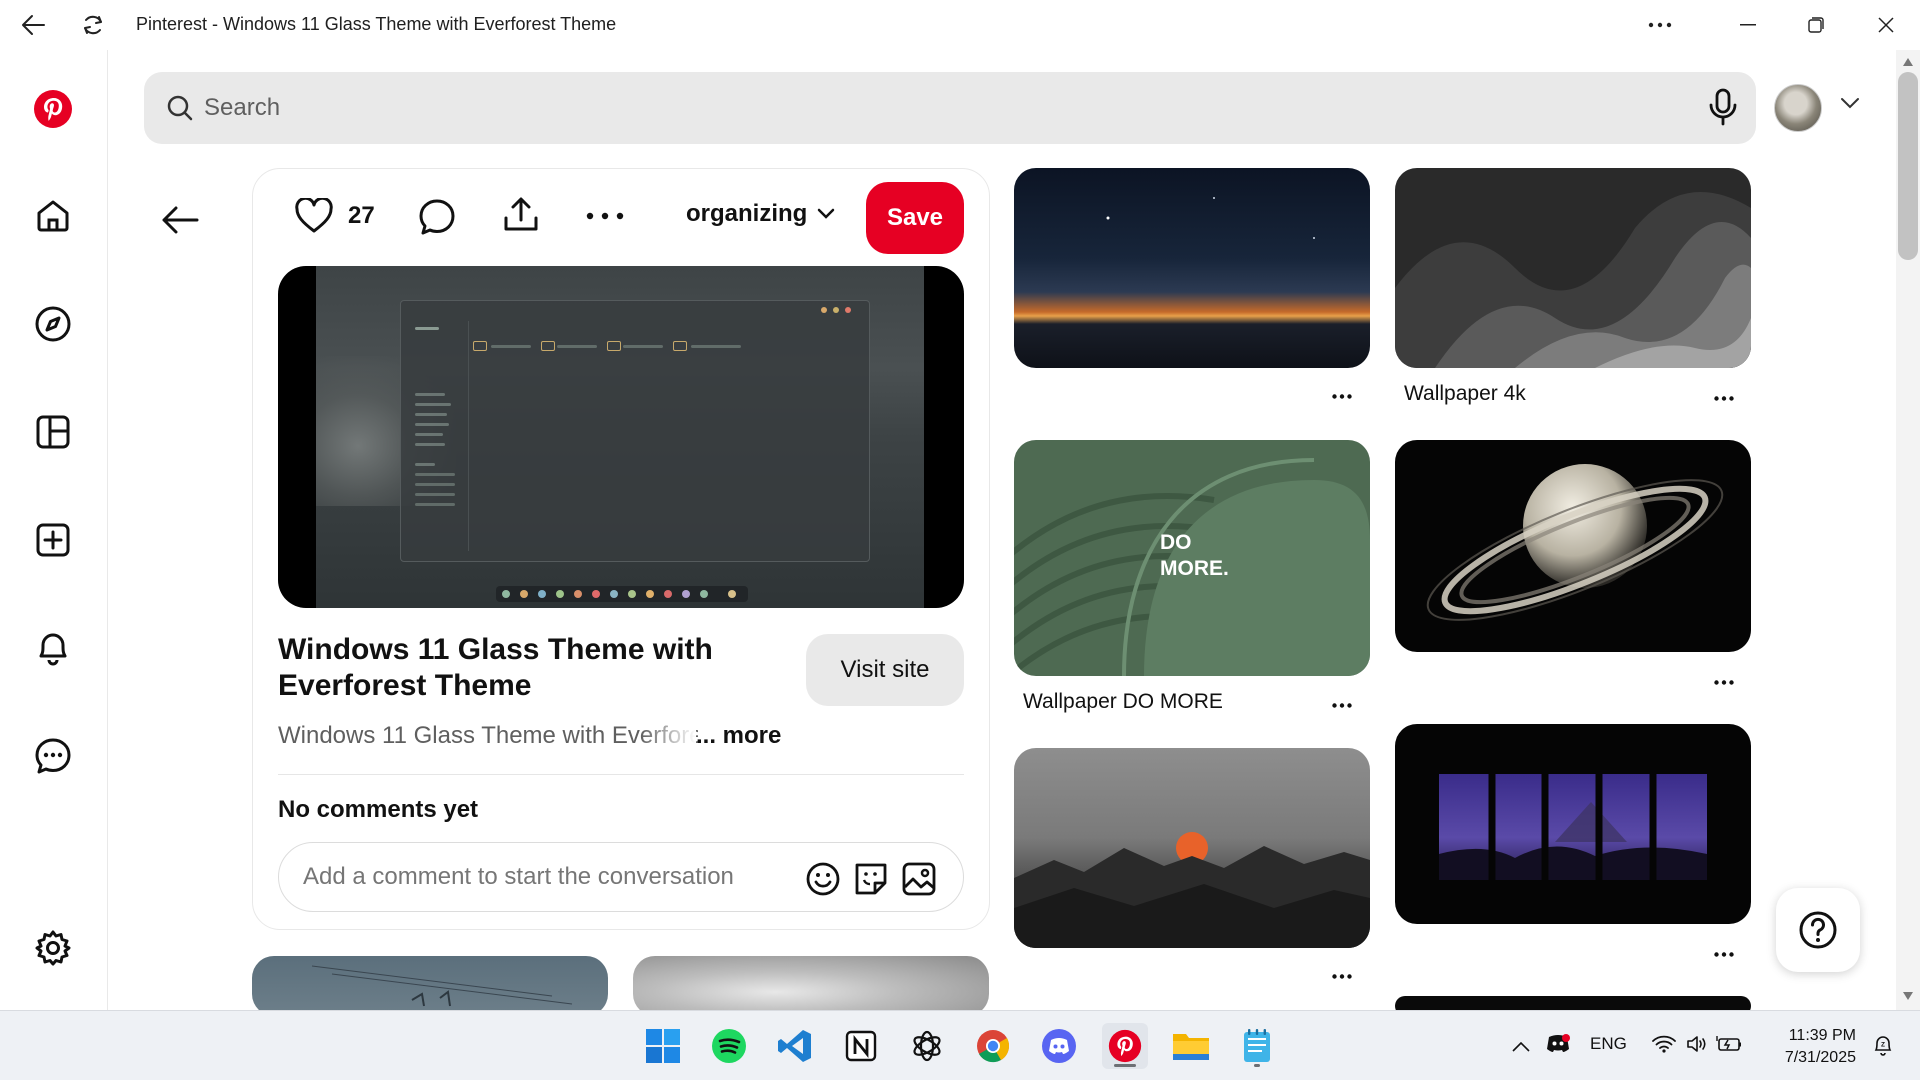 Image resolution: width=1920 pixels, height=1080 pixels. I want to click on search-input, so click(904, 108).